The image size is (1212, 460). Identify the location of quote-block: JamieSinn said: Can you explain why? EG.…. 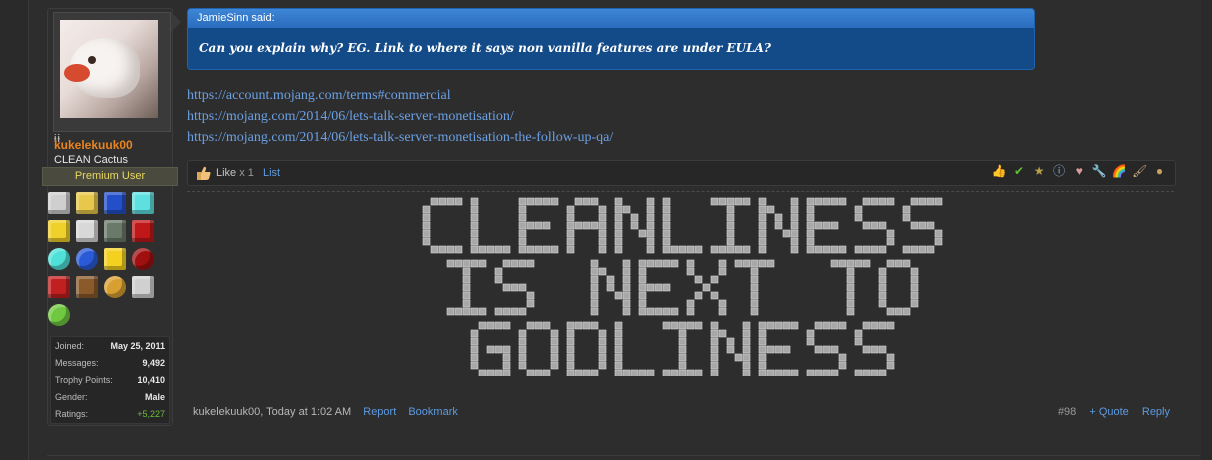
(611, 39).